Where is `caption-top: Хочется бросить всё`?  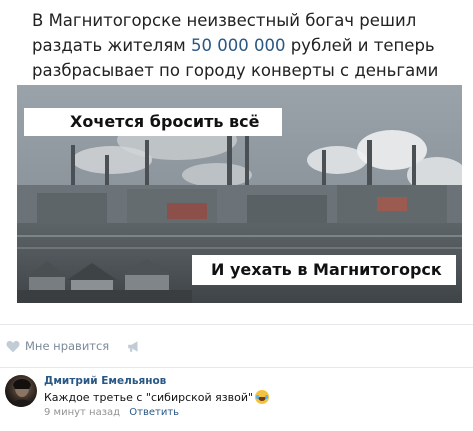
caption-top: Хочется бросить всё is located at coordinates (153, 122).